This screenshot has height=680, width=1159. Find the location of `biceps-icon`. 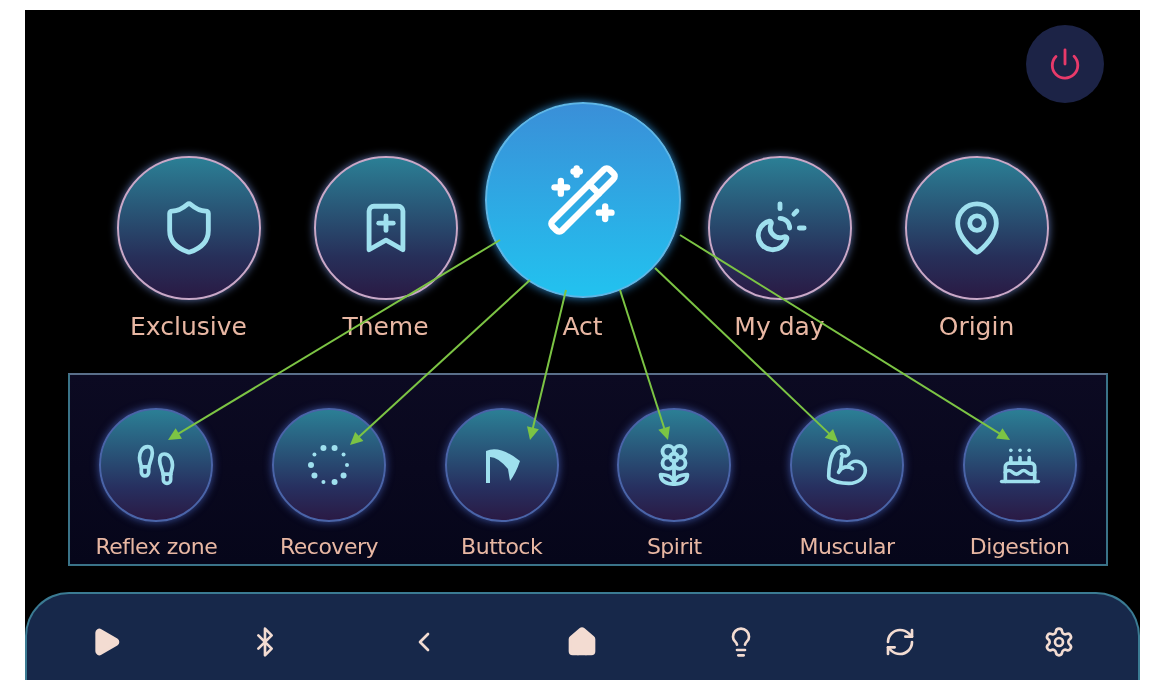

biceps-icon is located at coordinates (847, 465).